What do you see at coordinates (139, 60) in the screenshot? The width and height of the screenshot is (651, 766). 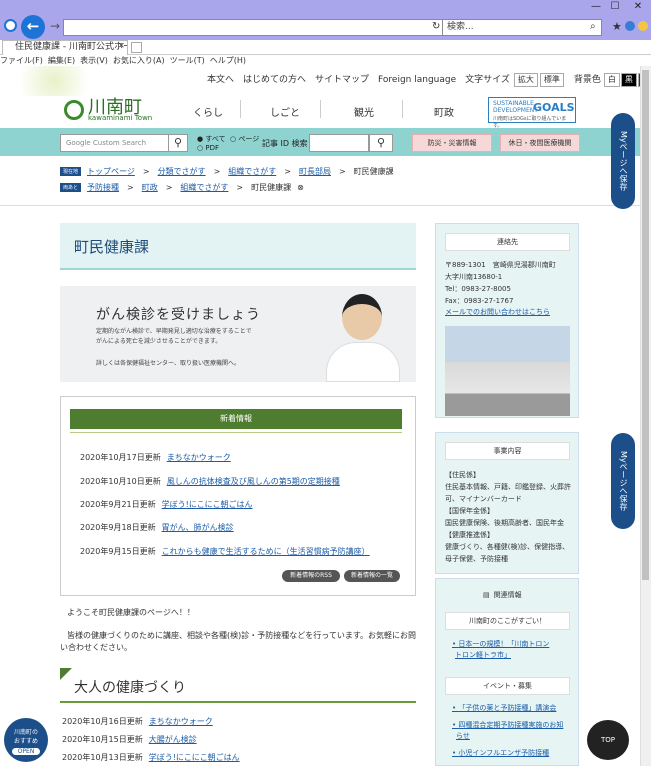 I see `menu-favorites: お気に入り(A)` at bounding box center [139, 60].